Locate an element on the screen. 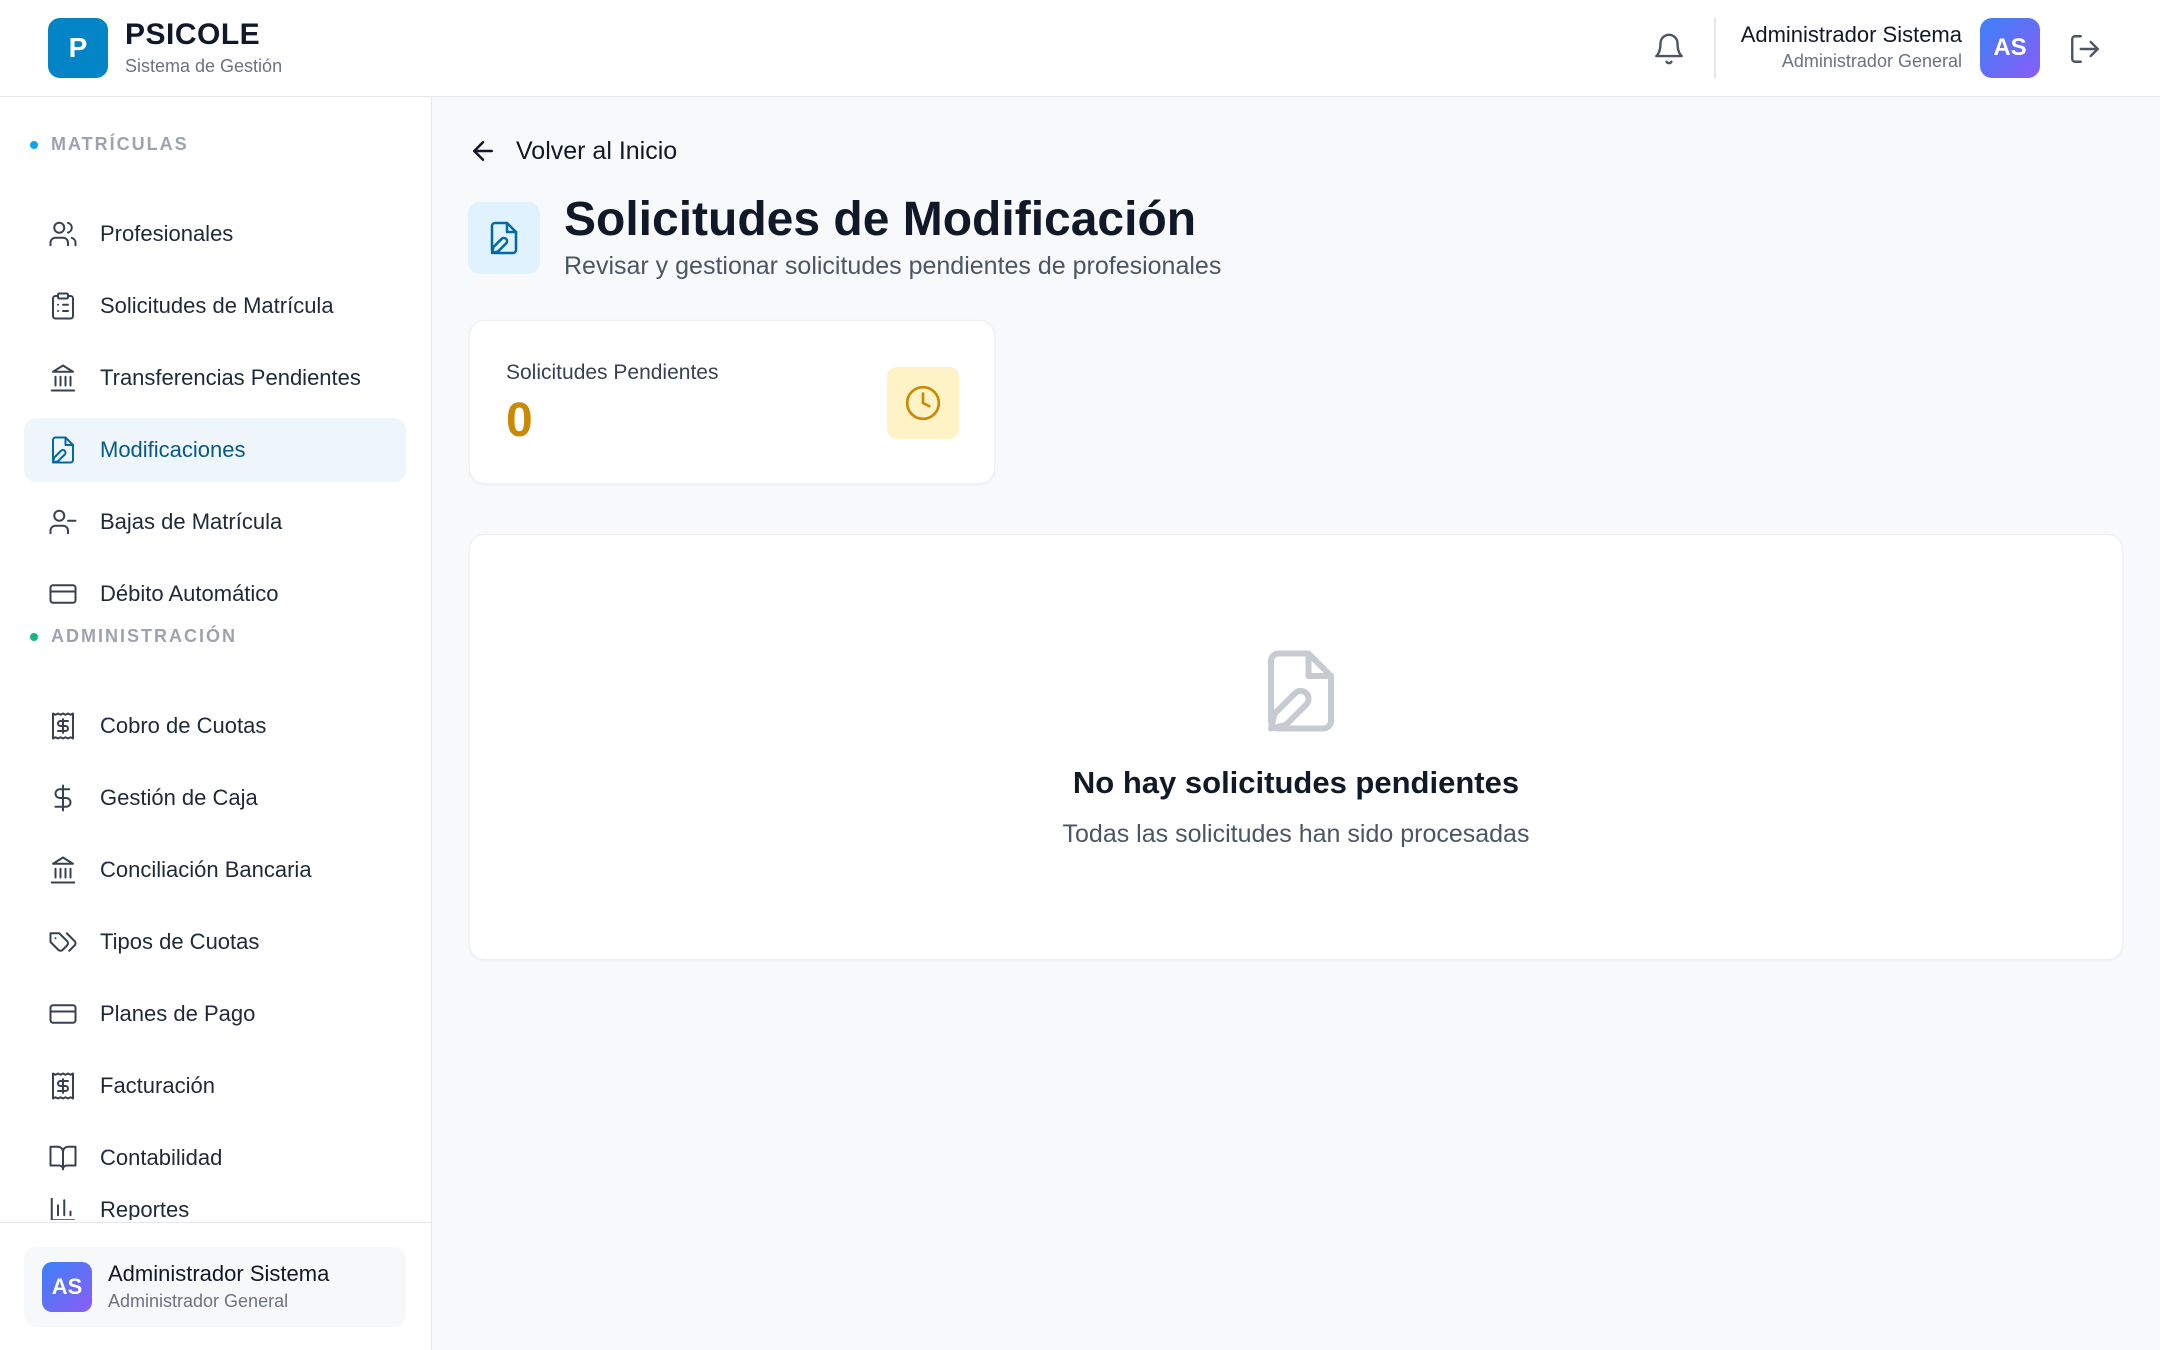  sidebar-item-label: Gestión de Caja is located at coordinates (179, 797).